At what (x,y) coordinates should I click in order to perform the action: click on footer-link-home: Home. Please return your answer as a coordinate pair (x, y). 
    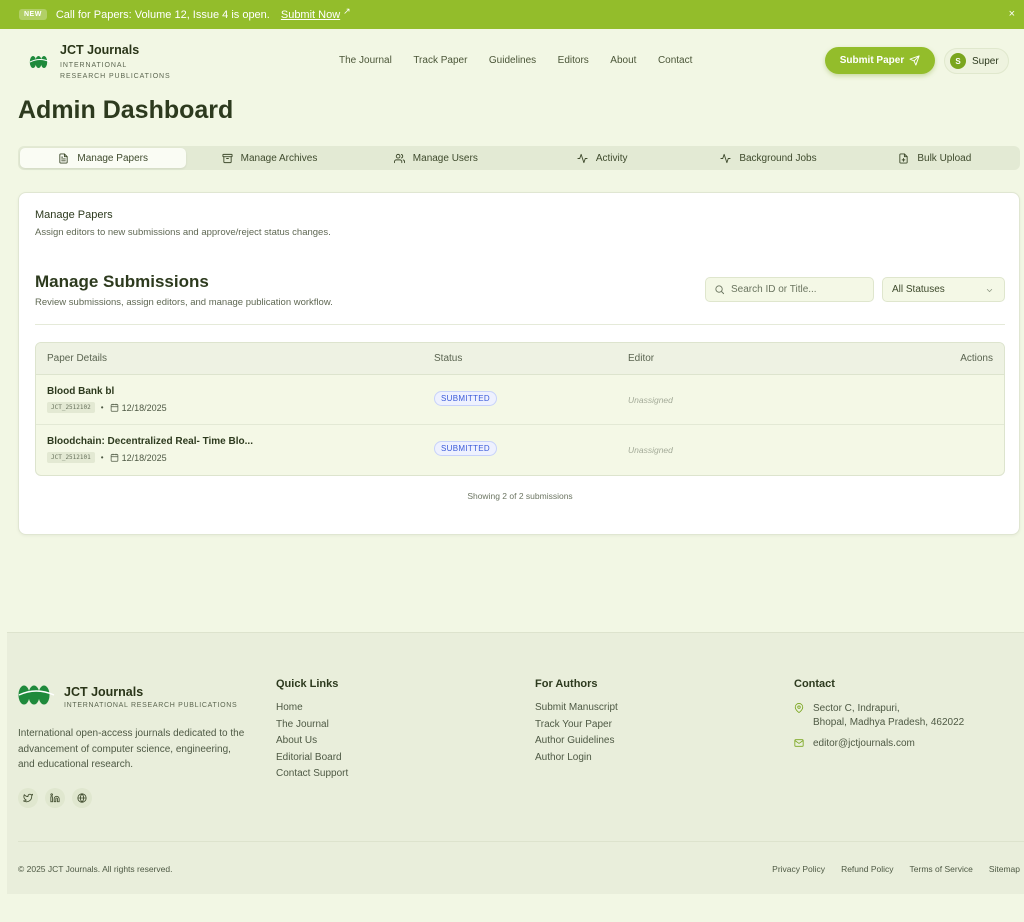
    Looking at the image, I should click on (312, 707).